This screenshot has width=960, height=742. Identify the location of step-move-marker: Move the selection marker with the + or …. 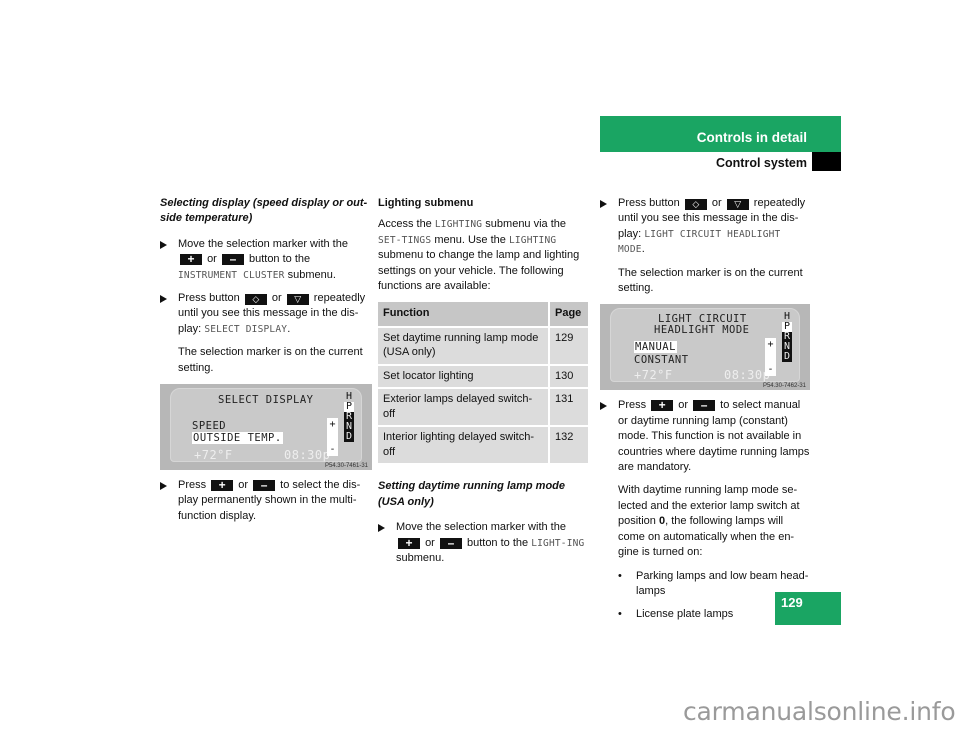
(266, 260).